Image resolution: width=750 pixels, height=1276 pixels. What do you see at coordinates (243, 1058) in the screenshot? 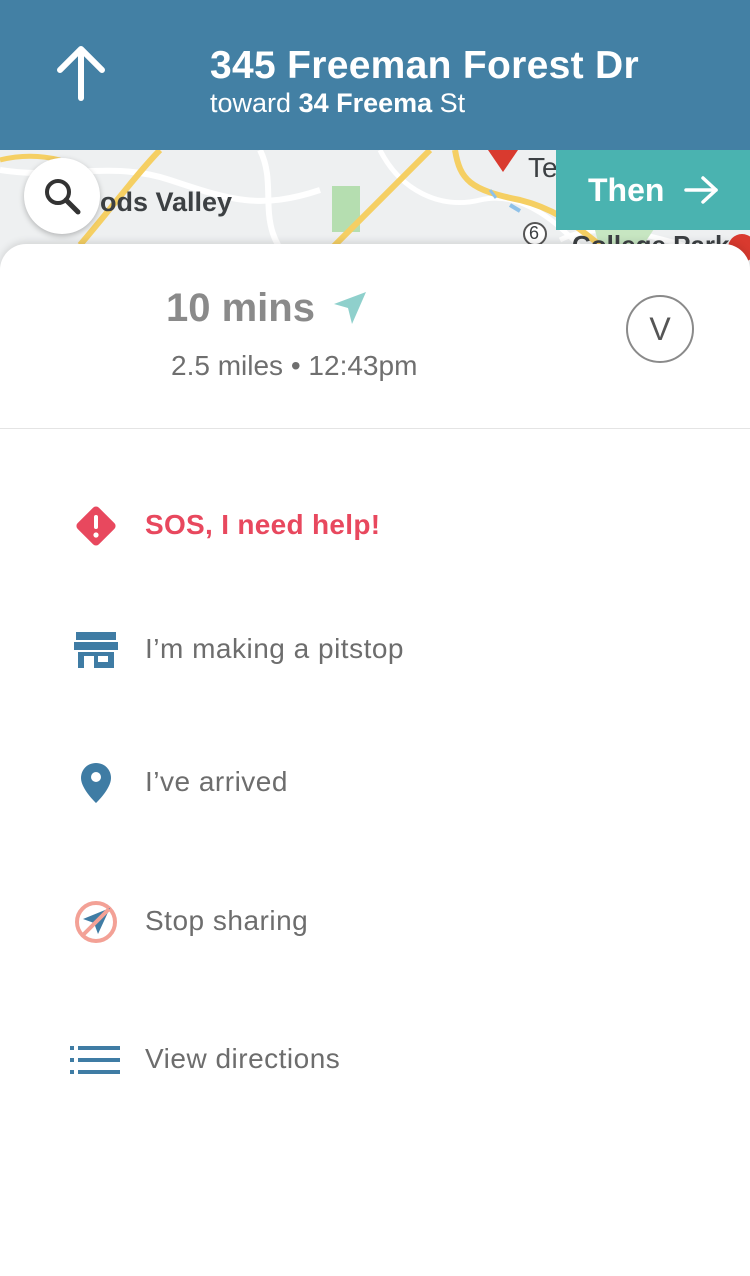
I see `view-directions-label: View directions` at bounding box center [243, 1058].